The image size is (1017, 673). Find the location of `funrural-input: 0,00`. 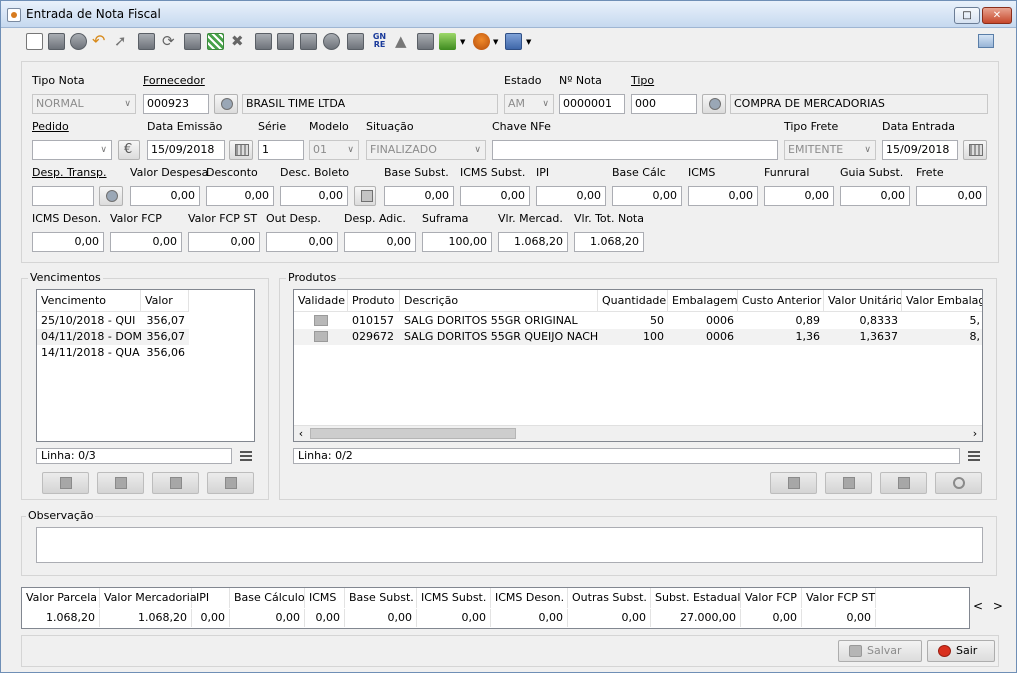

funrural-input: 0,00 is located at coordinates (799, 196).